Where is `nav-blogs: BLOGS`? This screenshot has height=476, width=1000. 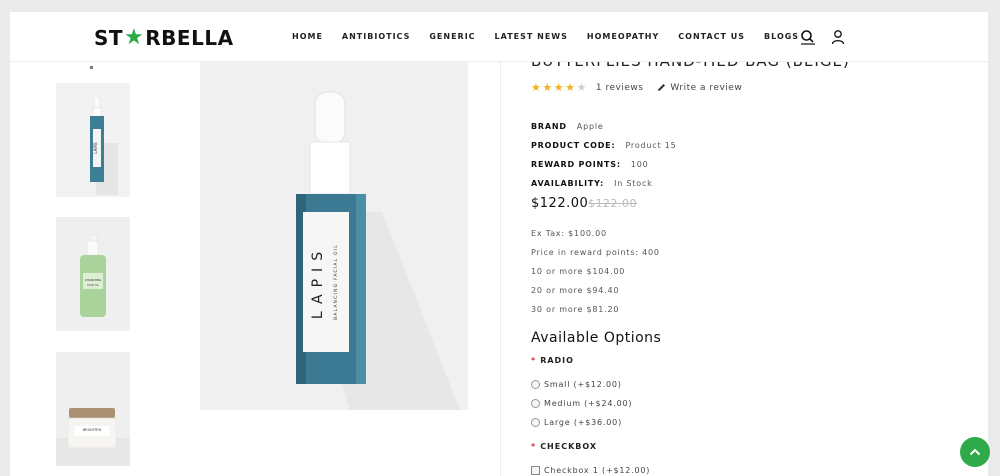 nav-blogs: BLOGS is located at coordinates (781, 36).